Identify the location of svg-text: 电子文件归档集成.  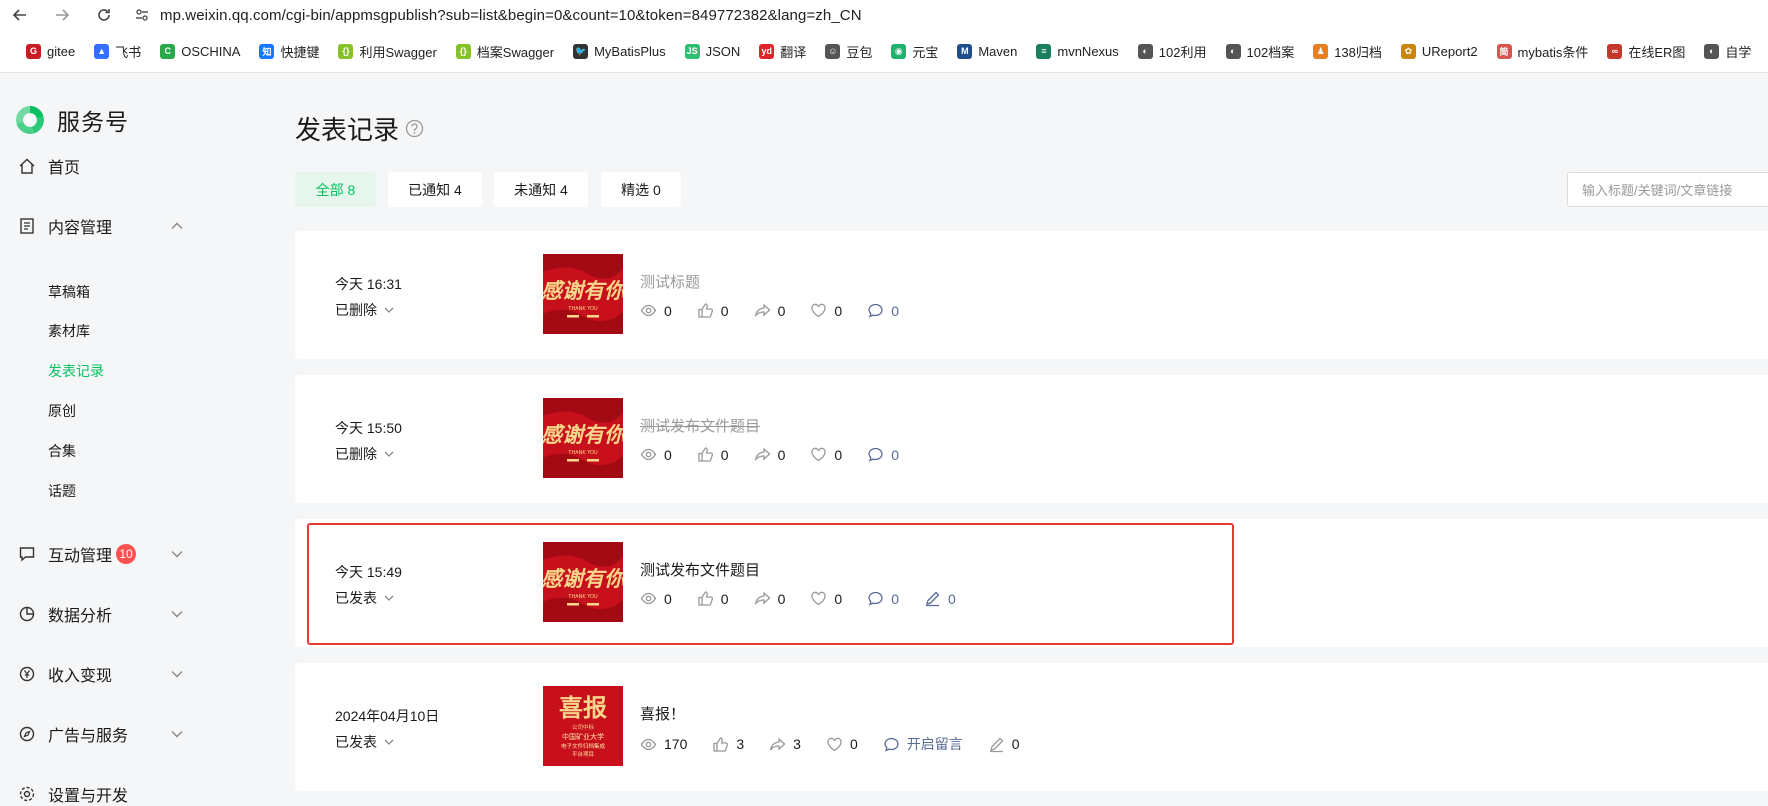
(583, 746).